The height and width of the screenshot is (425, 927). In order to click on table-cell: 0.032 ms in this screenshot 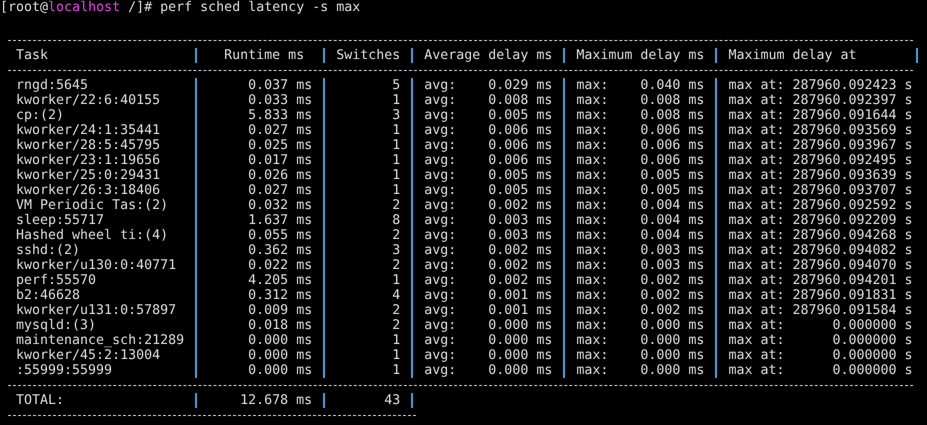, I will do `click(280, 205)`.